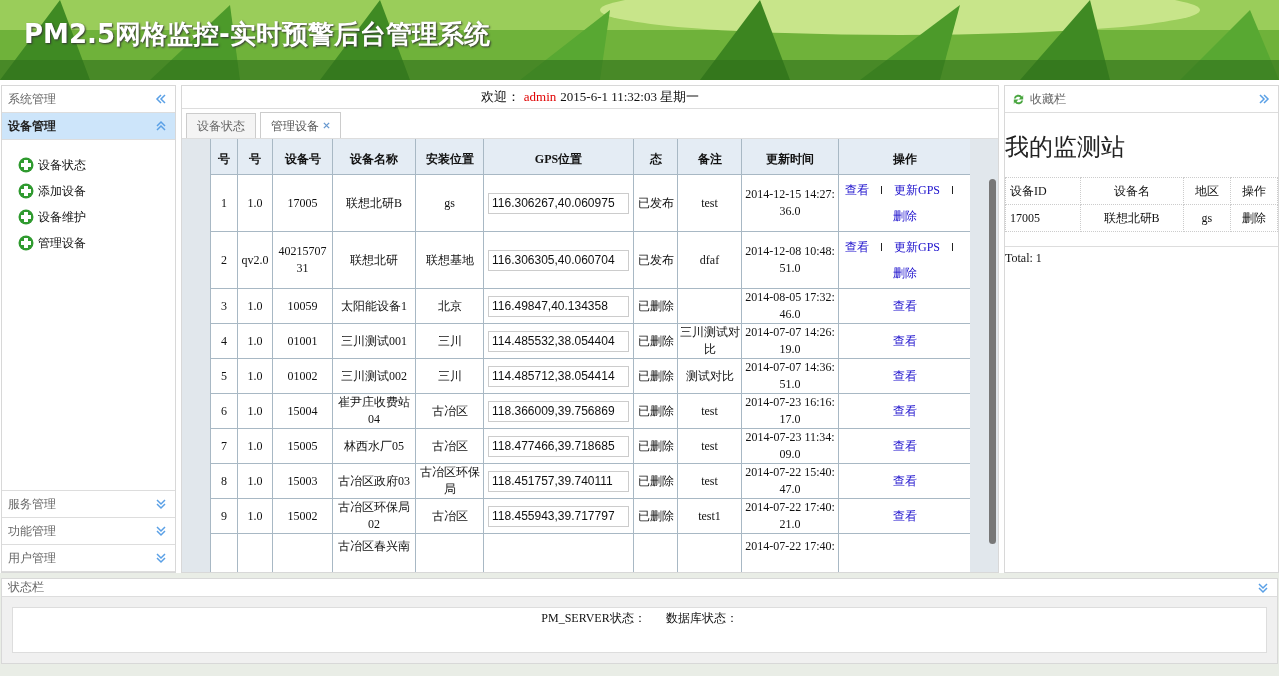 The width and height of the screenshot is (1279, 676). Describe the element at coordinates (790, 445) in the screenshot. I see `table-cell: 2014-07-23 11:34:09.0` at that location.